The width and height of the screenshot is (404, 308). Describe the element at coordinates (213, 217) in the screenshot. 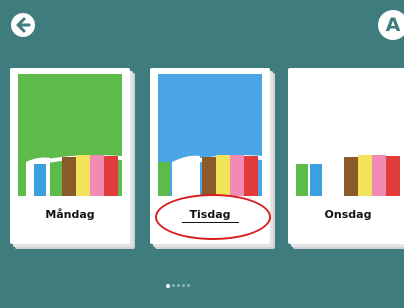

I see `highlight-circle` at that location.